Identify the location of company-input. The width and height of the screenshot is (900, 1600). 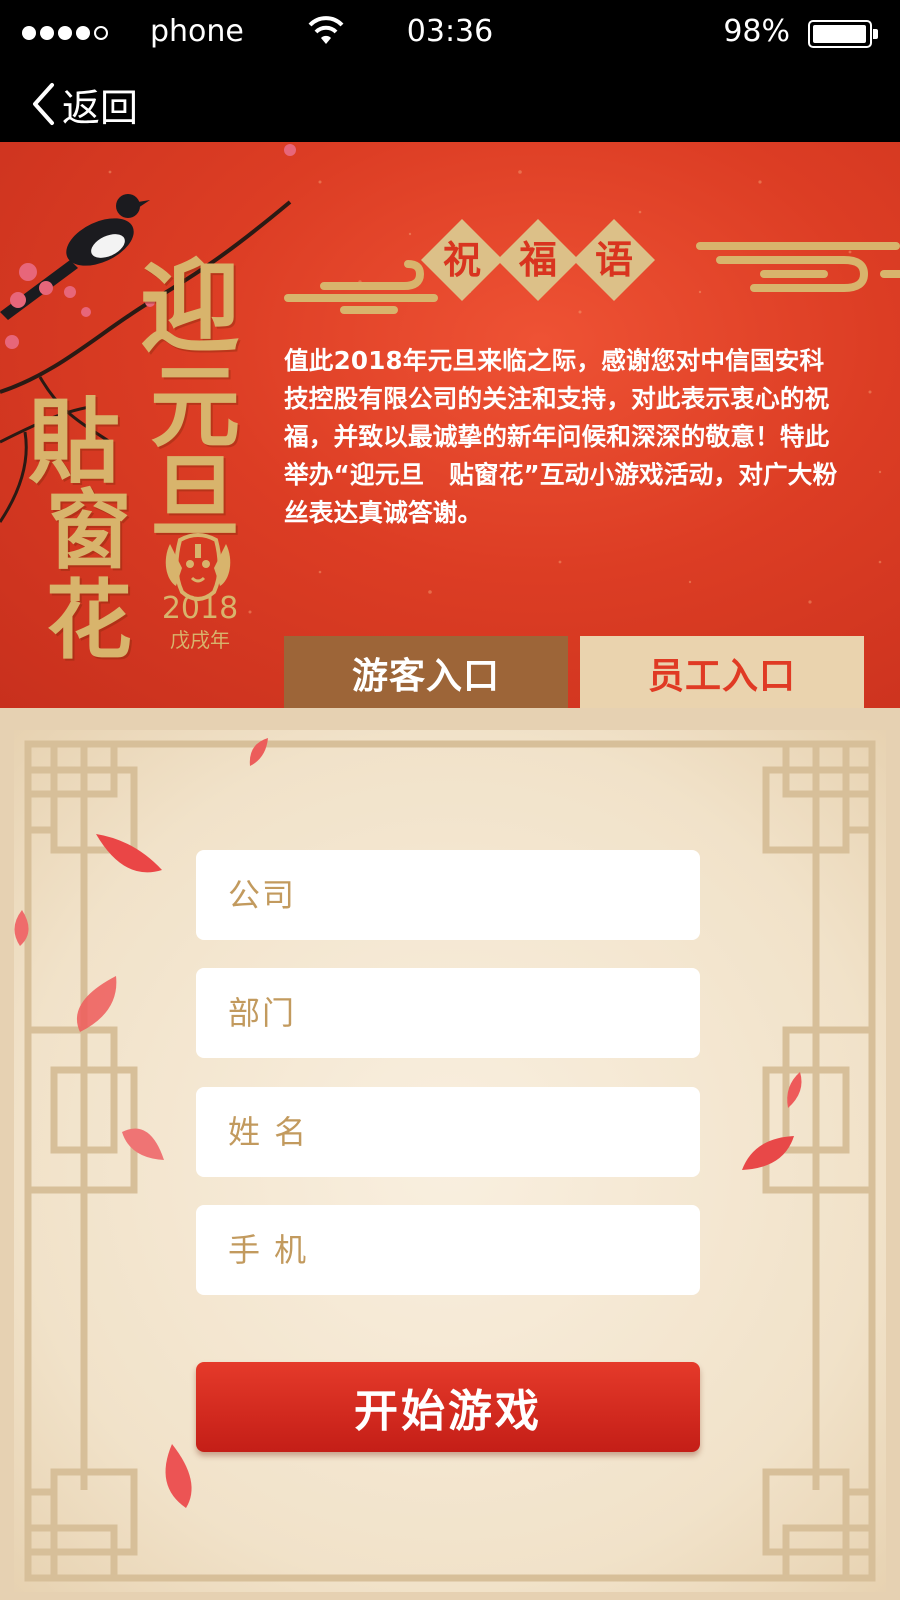
(448, 895).